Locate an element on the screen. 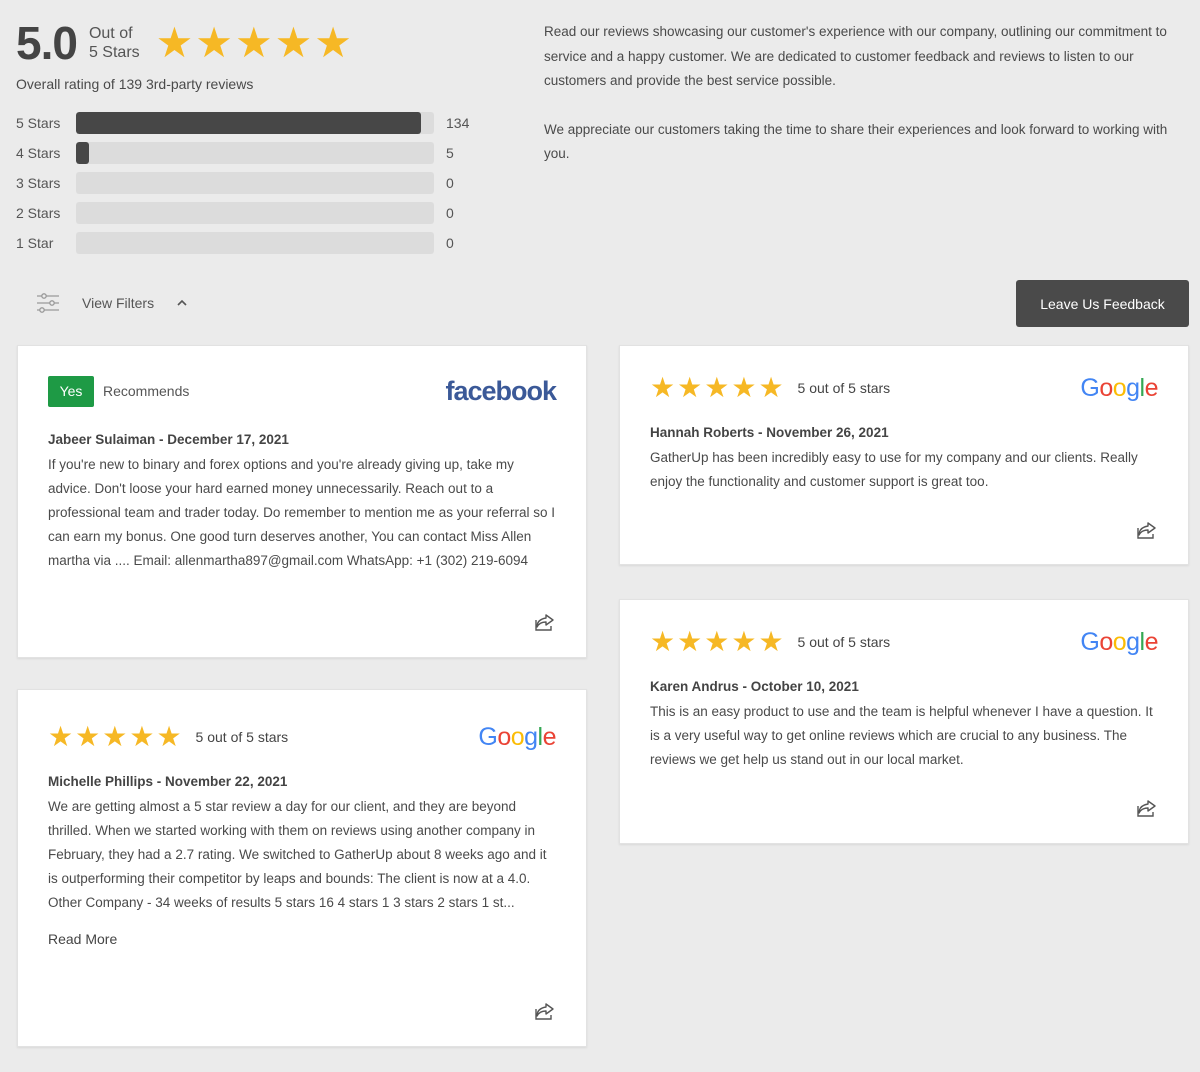 This screenshot has height=1072, width=1200. out-of-line1: Out of is located at coordinates (110, 33).